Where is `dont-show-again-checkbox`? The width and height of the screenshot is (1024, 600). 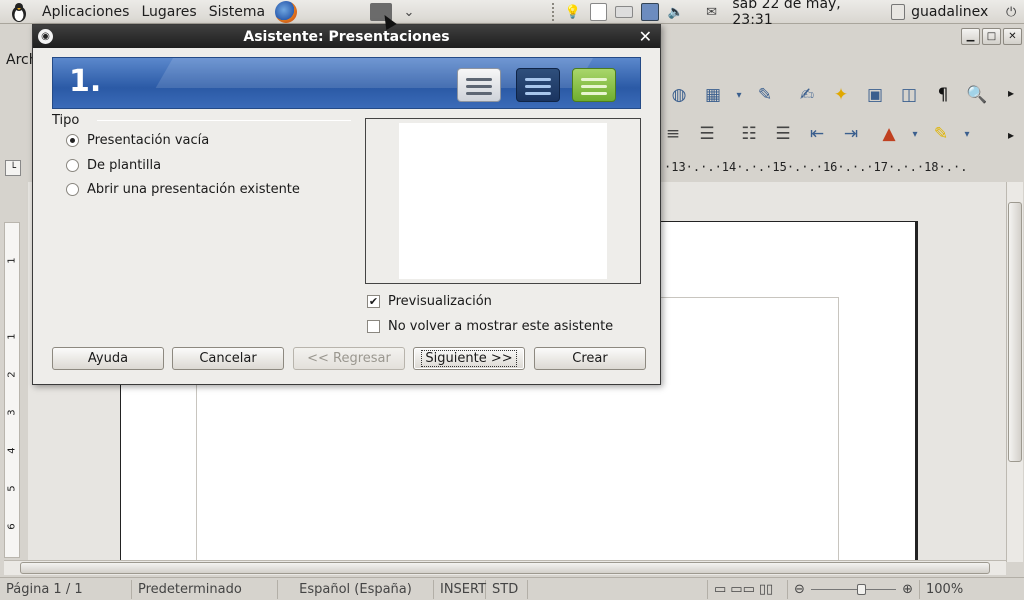
dont-show-again-checkbox is located at coordinates (373, 326).